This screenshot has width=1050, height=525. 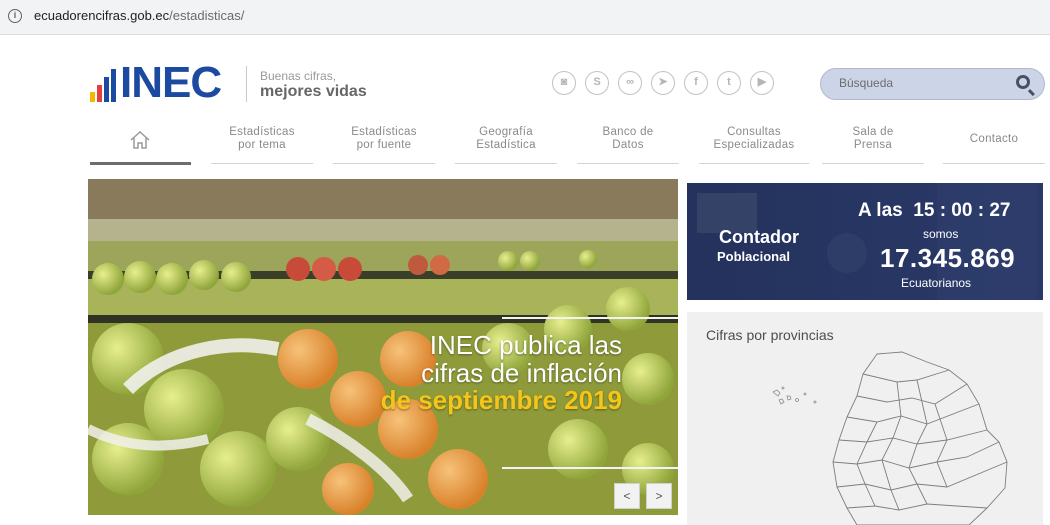 I want to click on nav-label-line1: Geografía, so click(x=506, y=132).